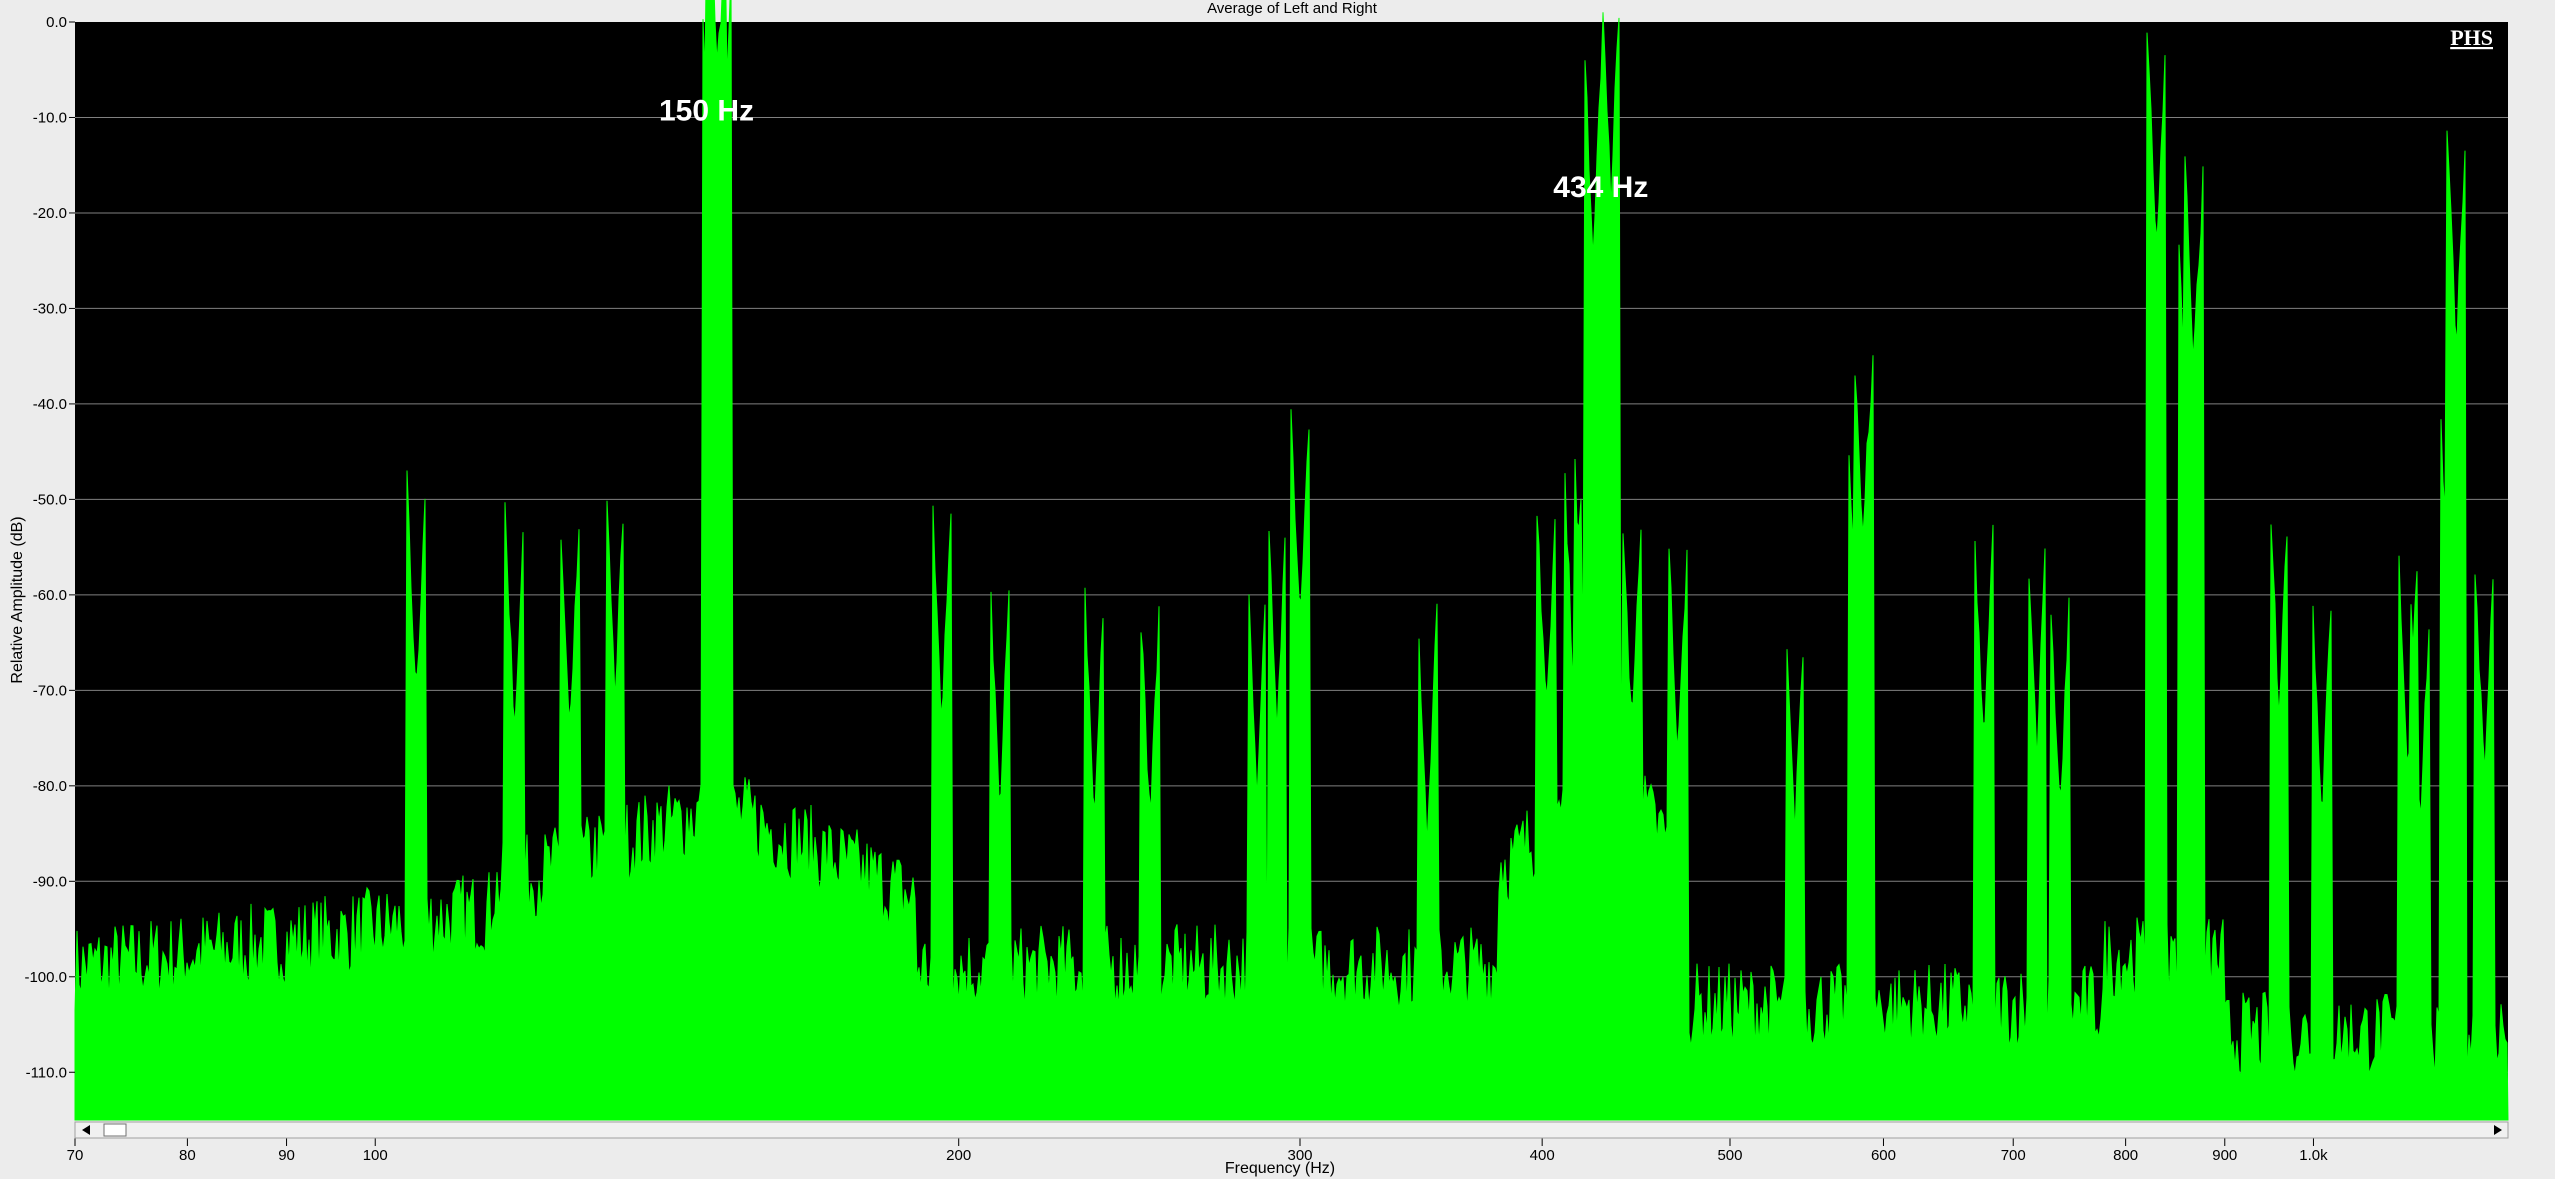  What do you see at coordinates (2313, 1155) in the screenshot?
I see `x-tick-label: 1.0k` at bounding box center [2313, 1155].